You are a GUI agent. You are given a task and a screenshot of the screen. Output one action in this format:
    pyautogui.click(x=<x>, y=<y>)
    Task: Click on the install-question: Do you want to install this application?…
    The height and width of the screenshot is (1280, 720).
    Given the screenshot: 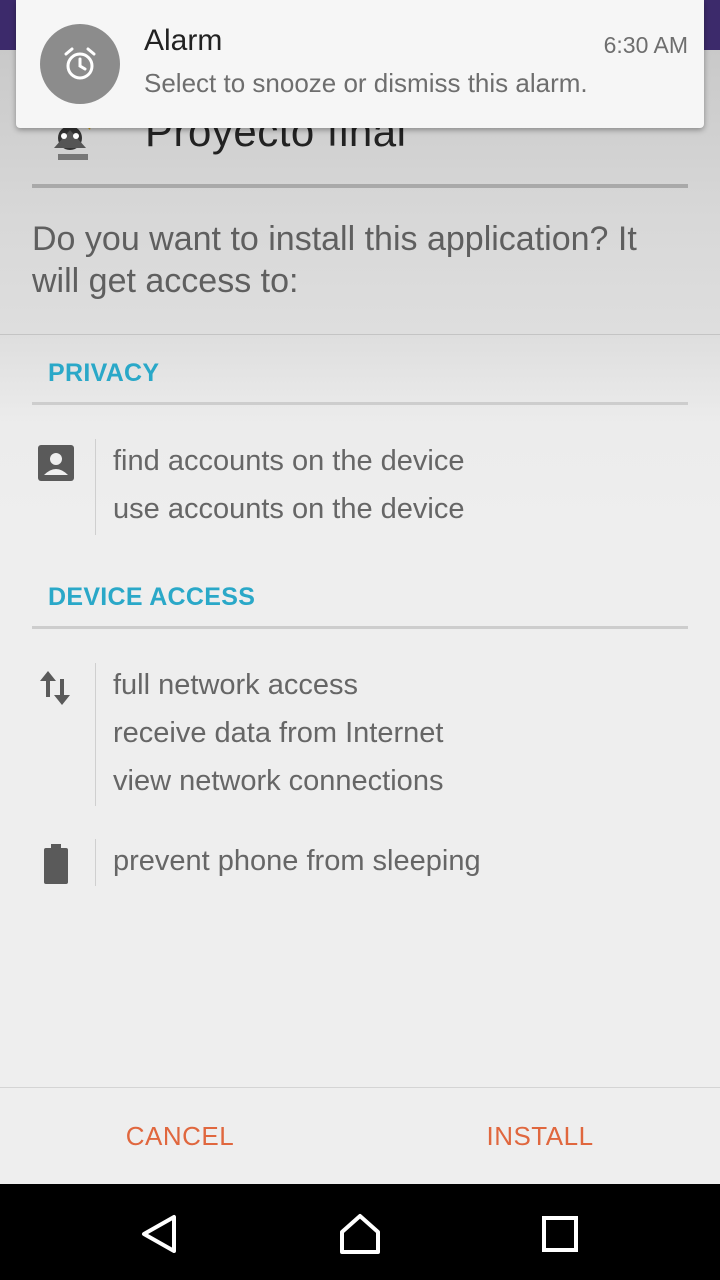 What is the action you would take?
    pyautogui.click(x=334, y=260)
    